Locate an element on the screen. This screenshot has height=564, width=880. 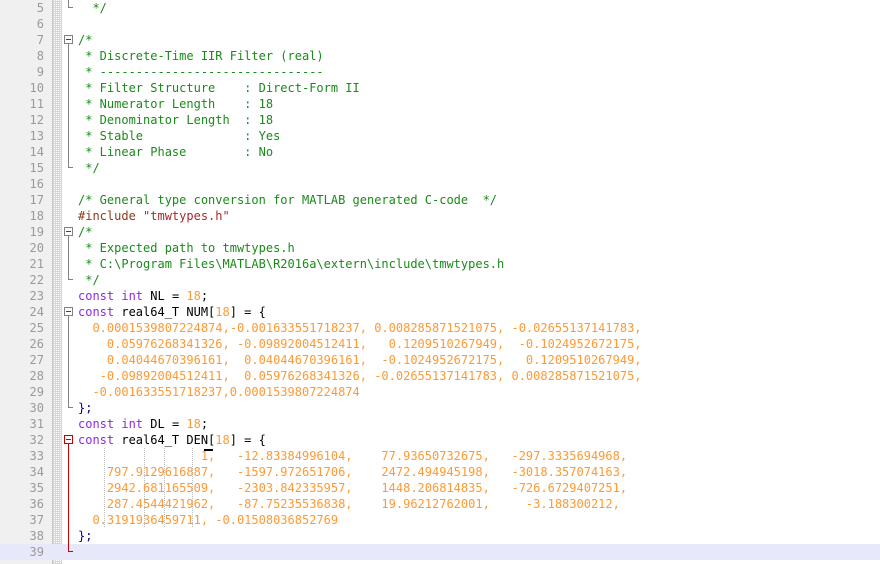
code-line: 13 * Stable : Yes is located at coordinates (440, 136).